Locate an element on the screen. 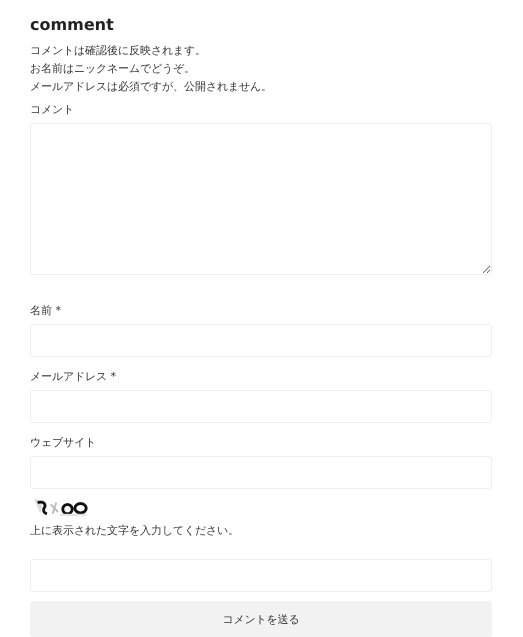  field-label: メールアドレス * is located at coordinates (73, 376).